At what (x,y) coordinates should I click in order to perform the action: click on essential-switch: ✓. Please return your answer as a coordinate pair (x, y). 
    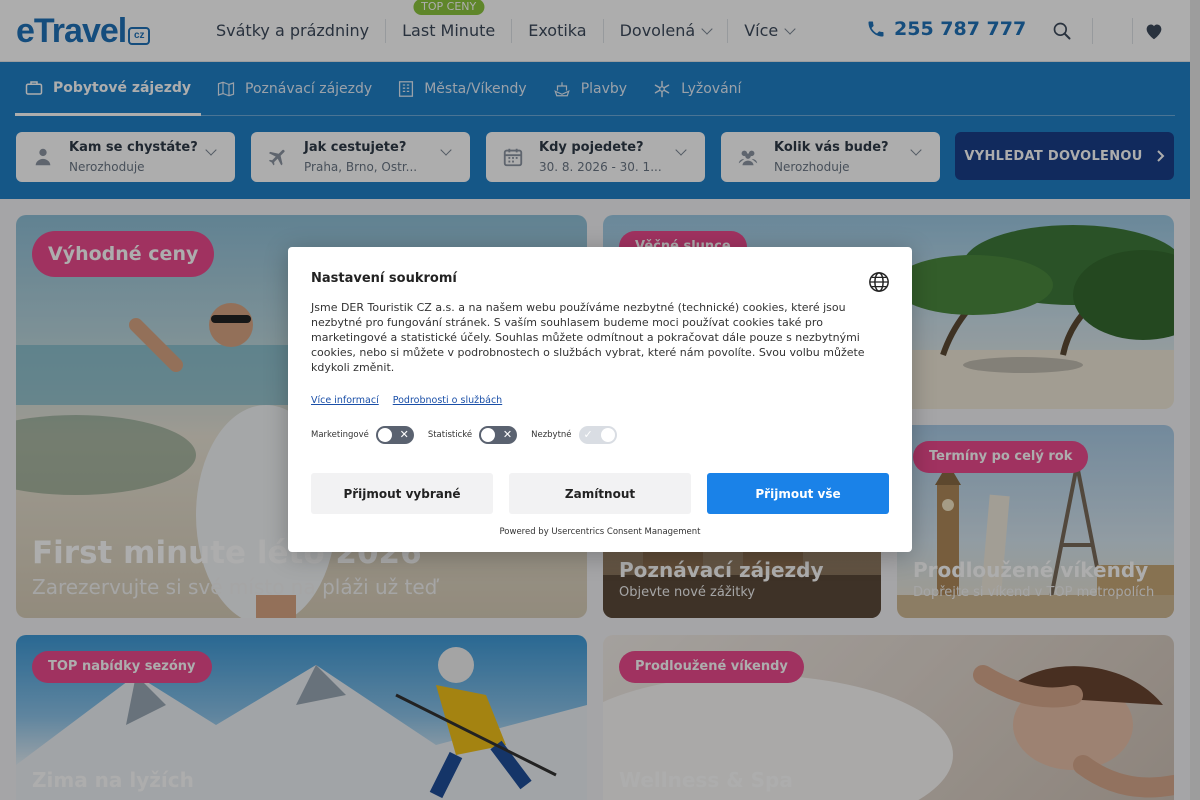
    Looking at the image, I should click on (597, 435).